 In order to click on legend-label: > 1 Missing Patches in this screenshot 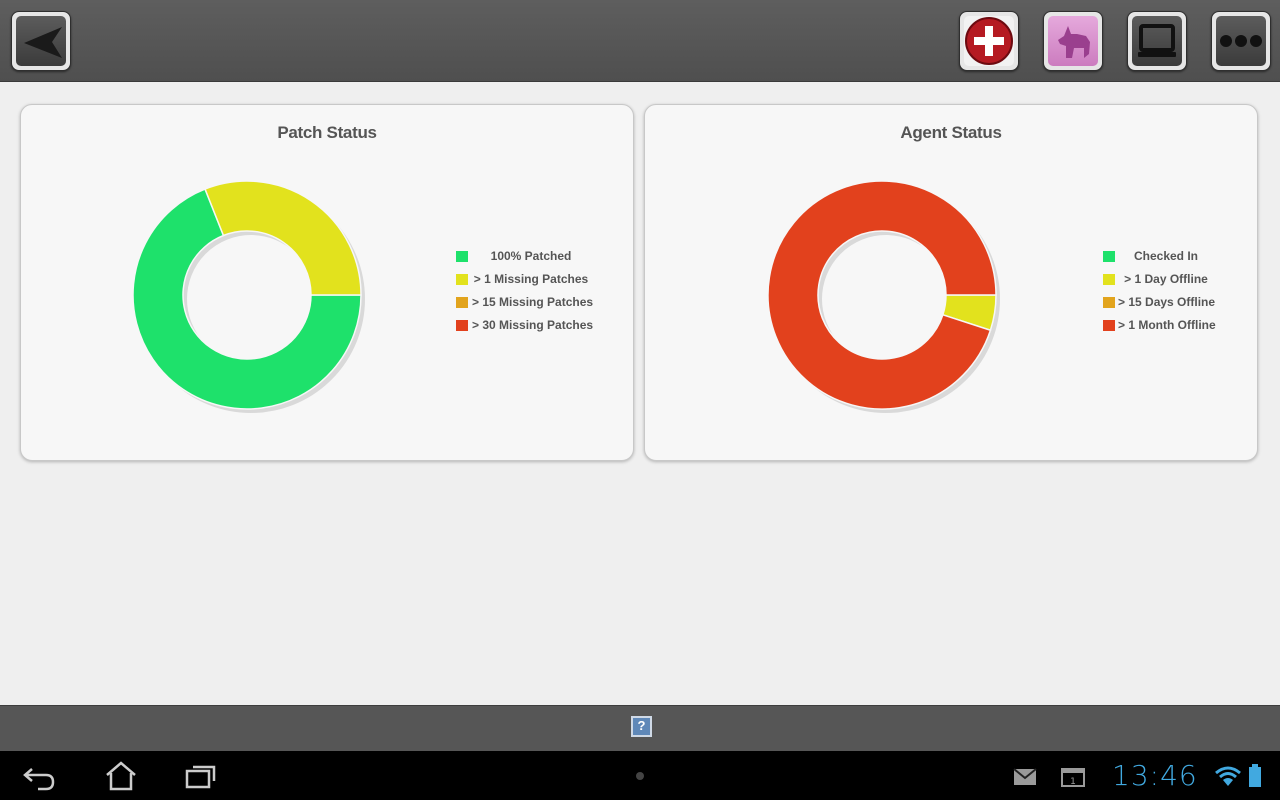, I will do `click(531, 279)`.